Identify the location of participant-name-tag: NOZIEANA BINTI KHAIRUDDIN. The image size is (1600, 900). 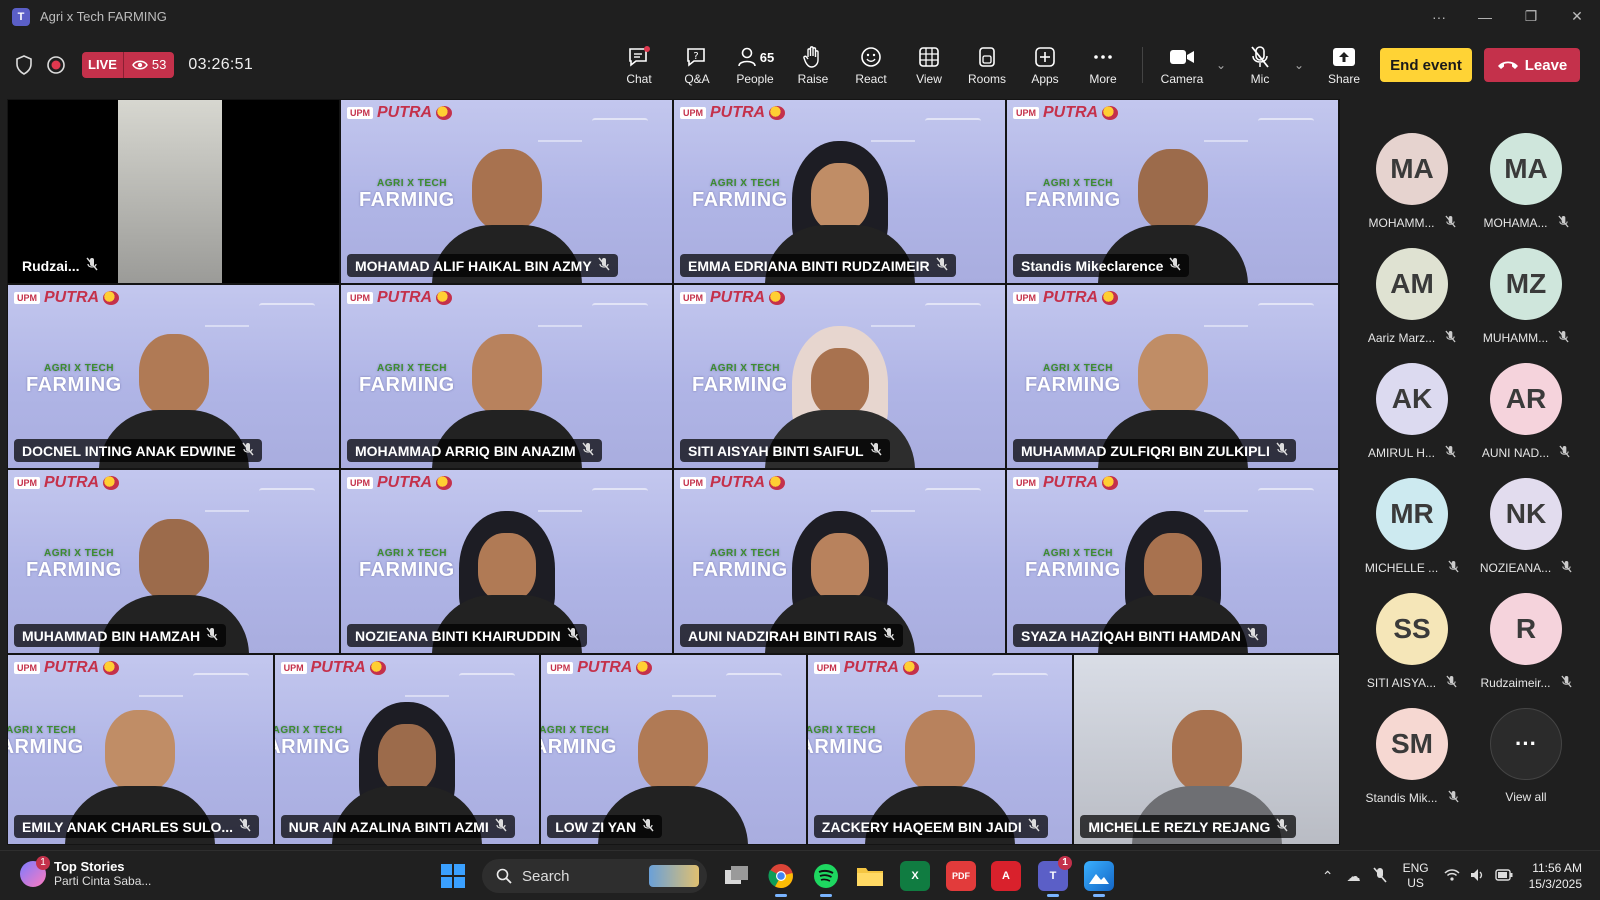
(467, 635).